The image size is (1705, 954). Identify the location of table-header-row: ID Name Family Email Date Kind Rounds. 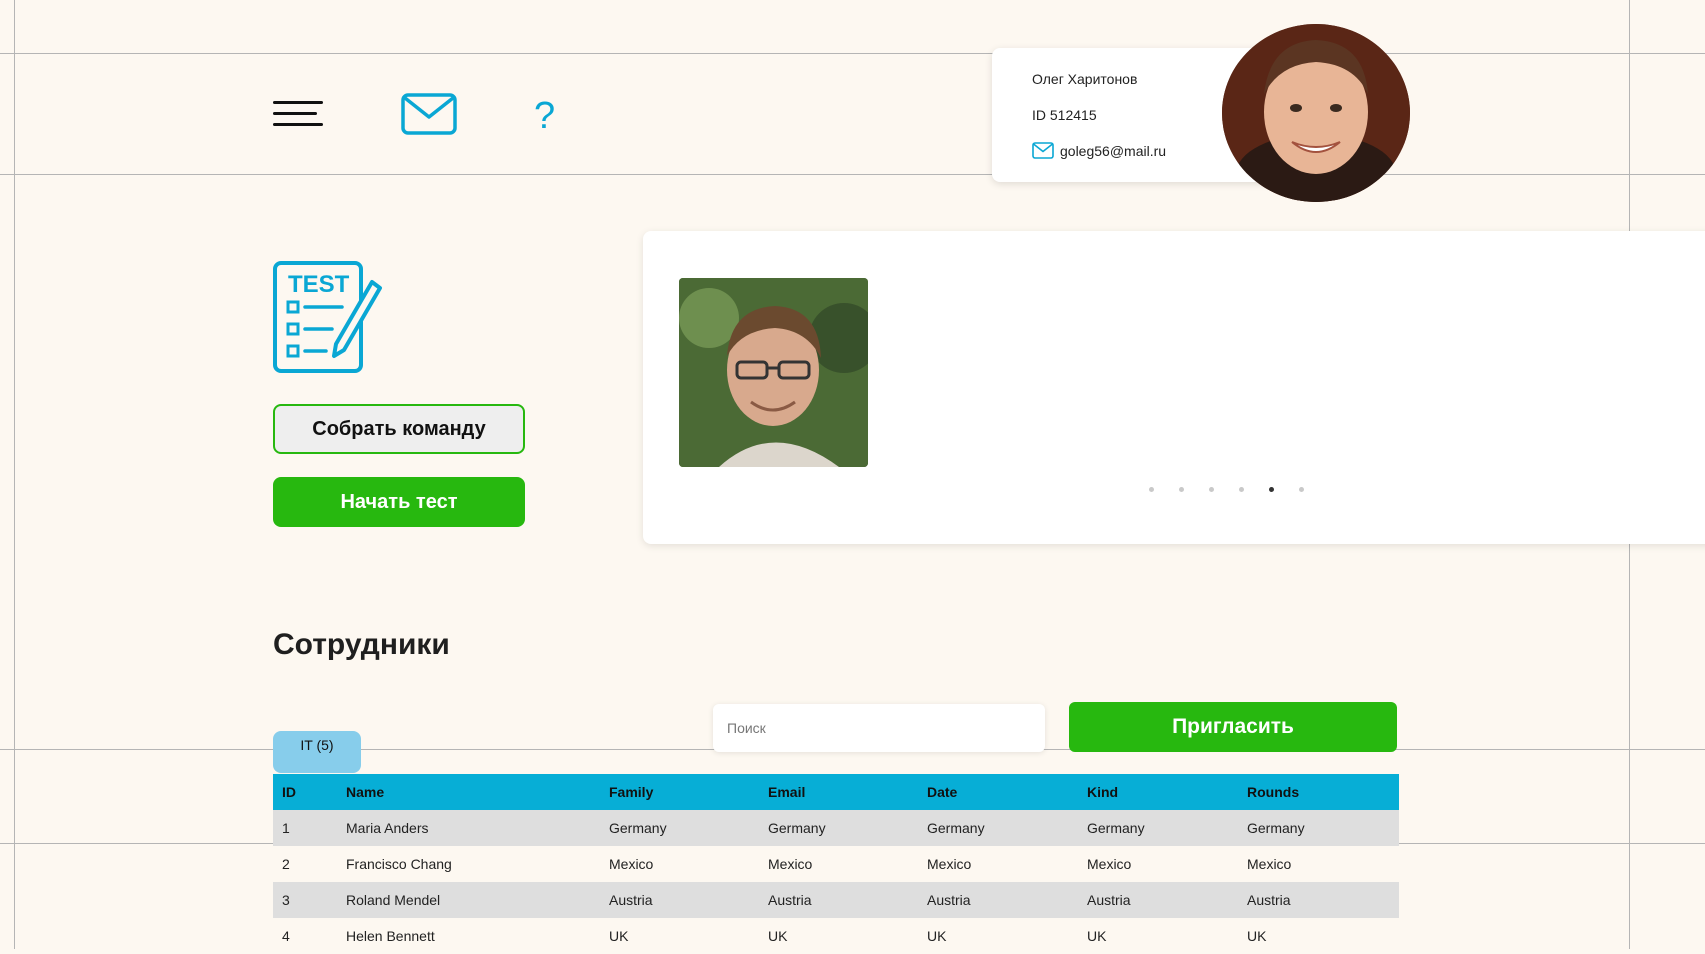
(836, 792).